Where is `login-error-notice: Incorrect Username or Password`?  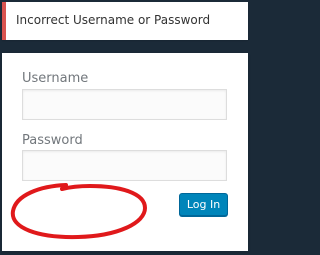
login-error-notice: Incorrect Username or Password is located at coordinates (125, 21).